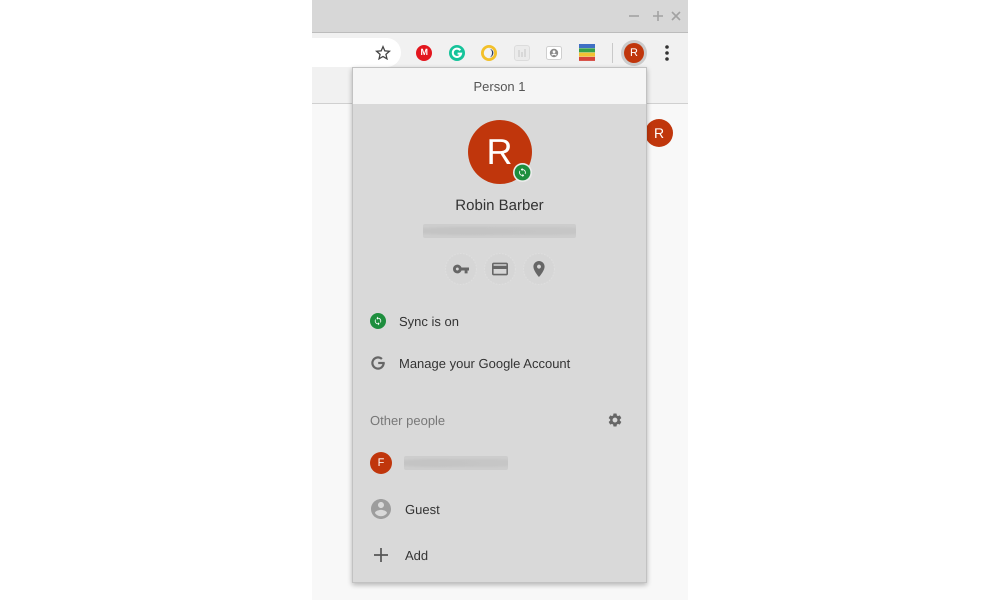 This screenshot has width=1000, height=600. What do you see at coordinates (500, 152) in the screenshot?
I see `profile-avatar: R` at bounding box center [500, 152].